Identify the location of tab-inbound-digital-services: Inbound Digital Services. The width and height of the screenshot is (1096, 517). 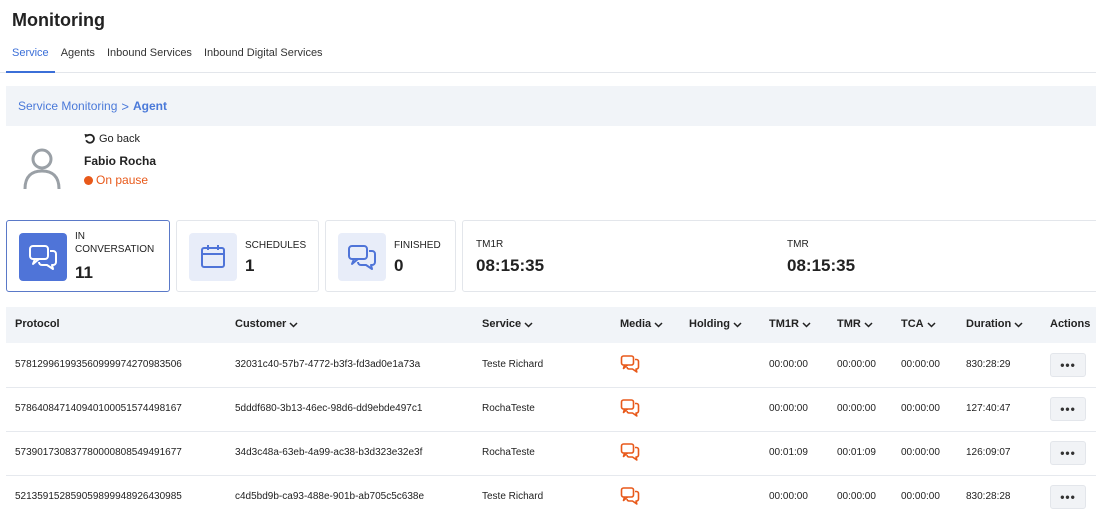
(263, 58).